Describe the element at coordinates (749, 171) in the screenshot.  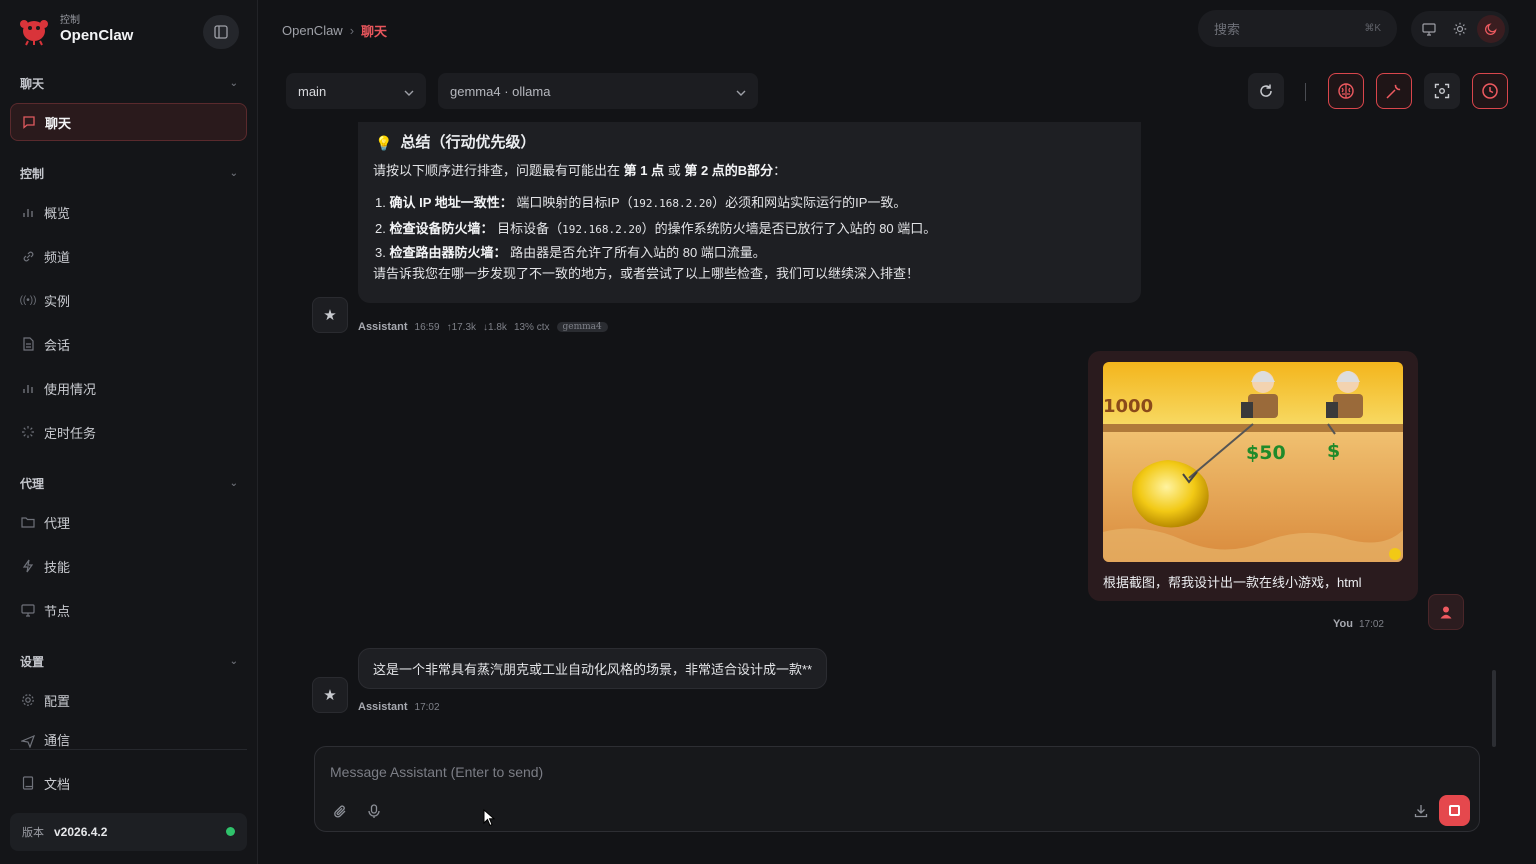
I see `summary-intro: 请按以下顺序进行排查，问题最有可能出在 第 1 点 或 第 2 点的B部分：` at that location.